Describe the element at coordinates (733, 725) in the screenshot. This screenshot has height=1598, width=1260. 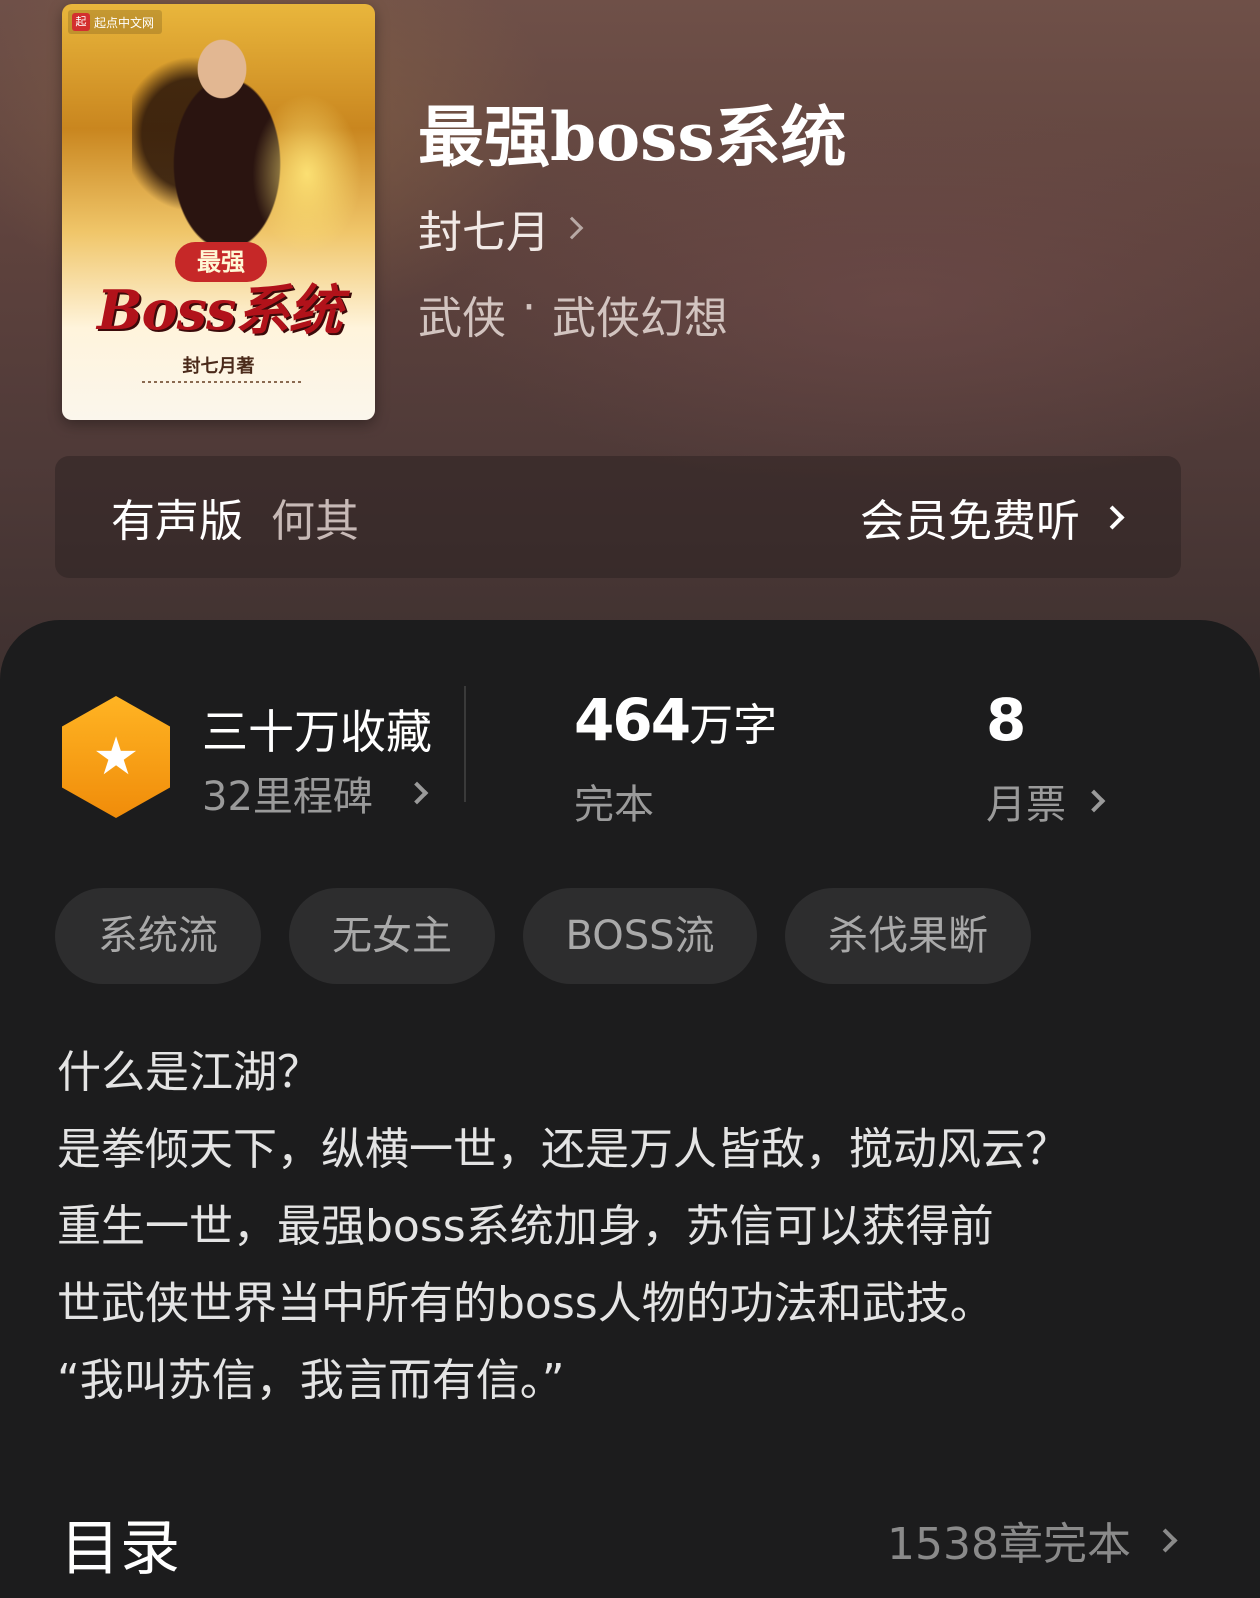
I see `word-count-unit: 万字` at that location.